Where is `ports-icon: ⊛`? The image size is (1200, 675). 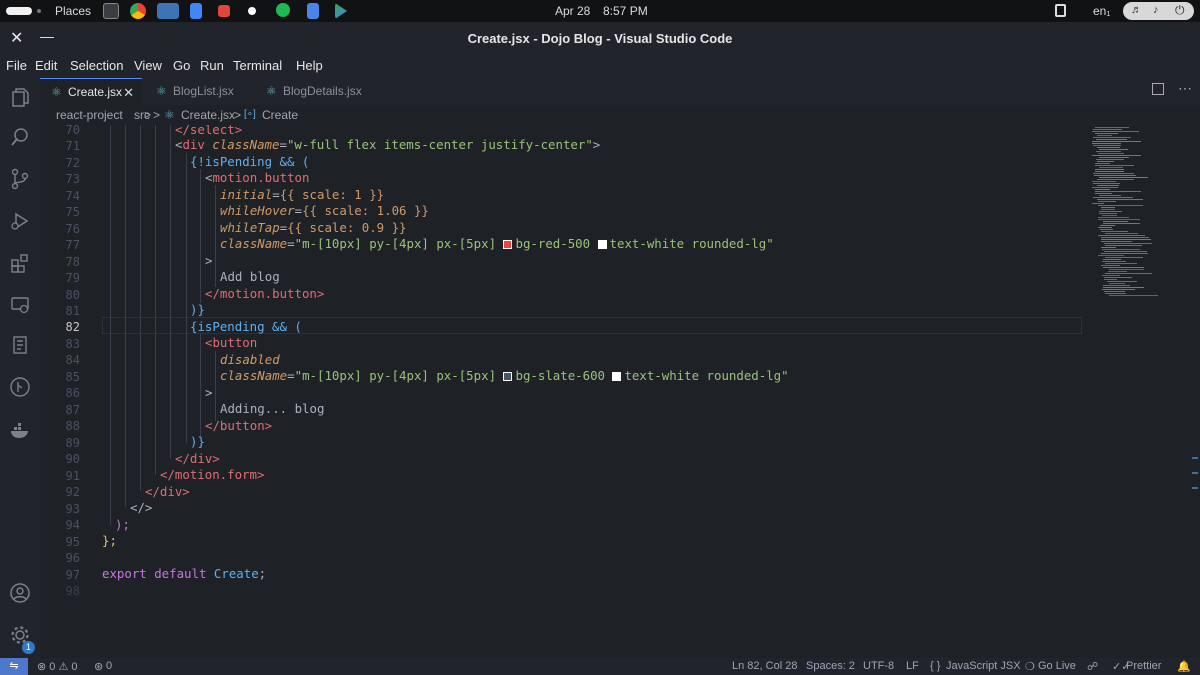 ports-icon: ⊛ is located at coordinates (98, 666).